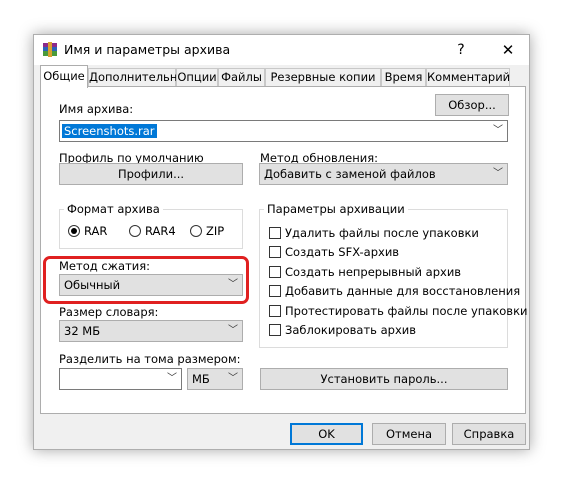 The width and height of the screenshot is (563, 484). What do you see at coordinates (50, 49) in the screenshot?
I see `winrar-icon` at bounding box center [50, 49].